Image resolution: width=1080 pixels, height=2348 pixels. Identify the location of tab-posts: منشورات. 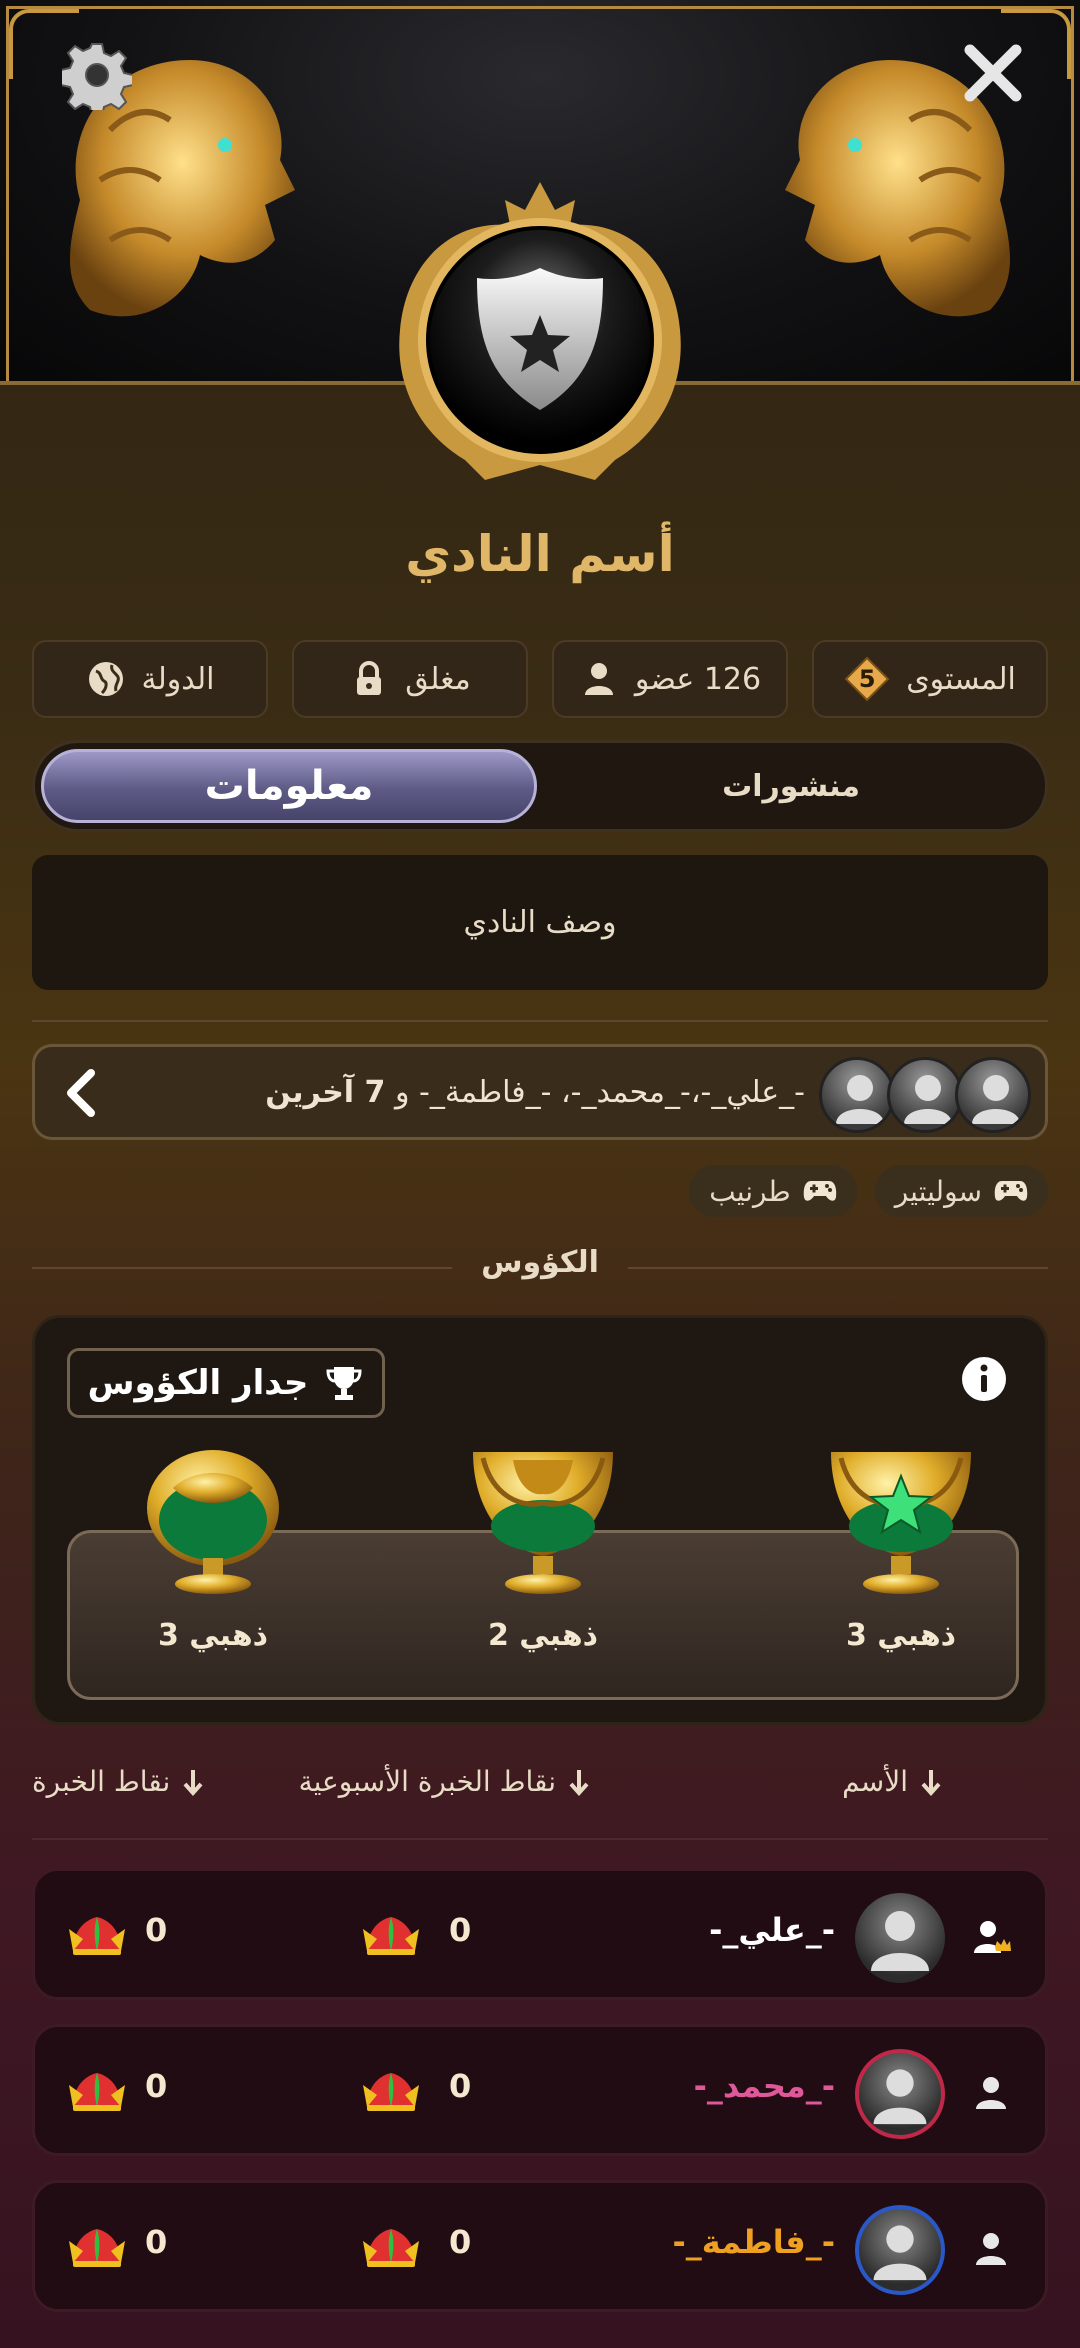
(791, 786).